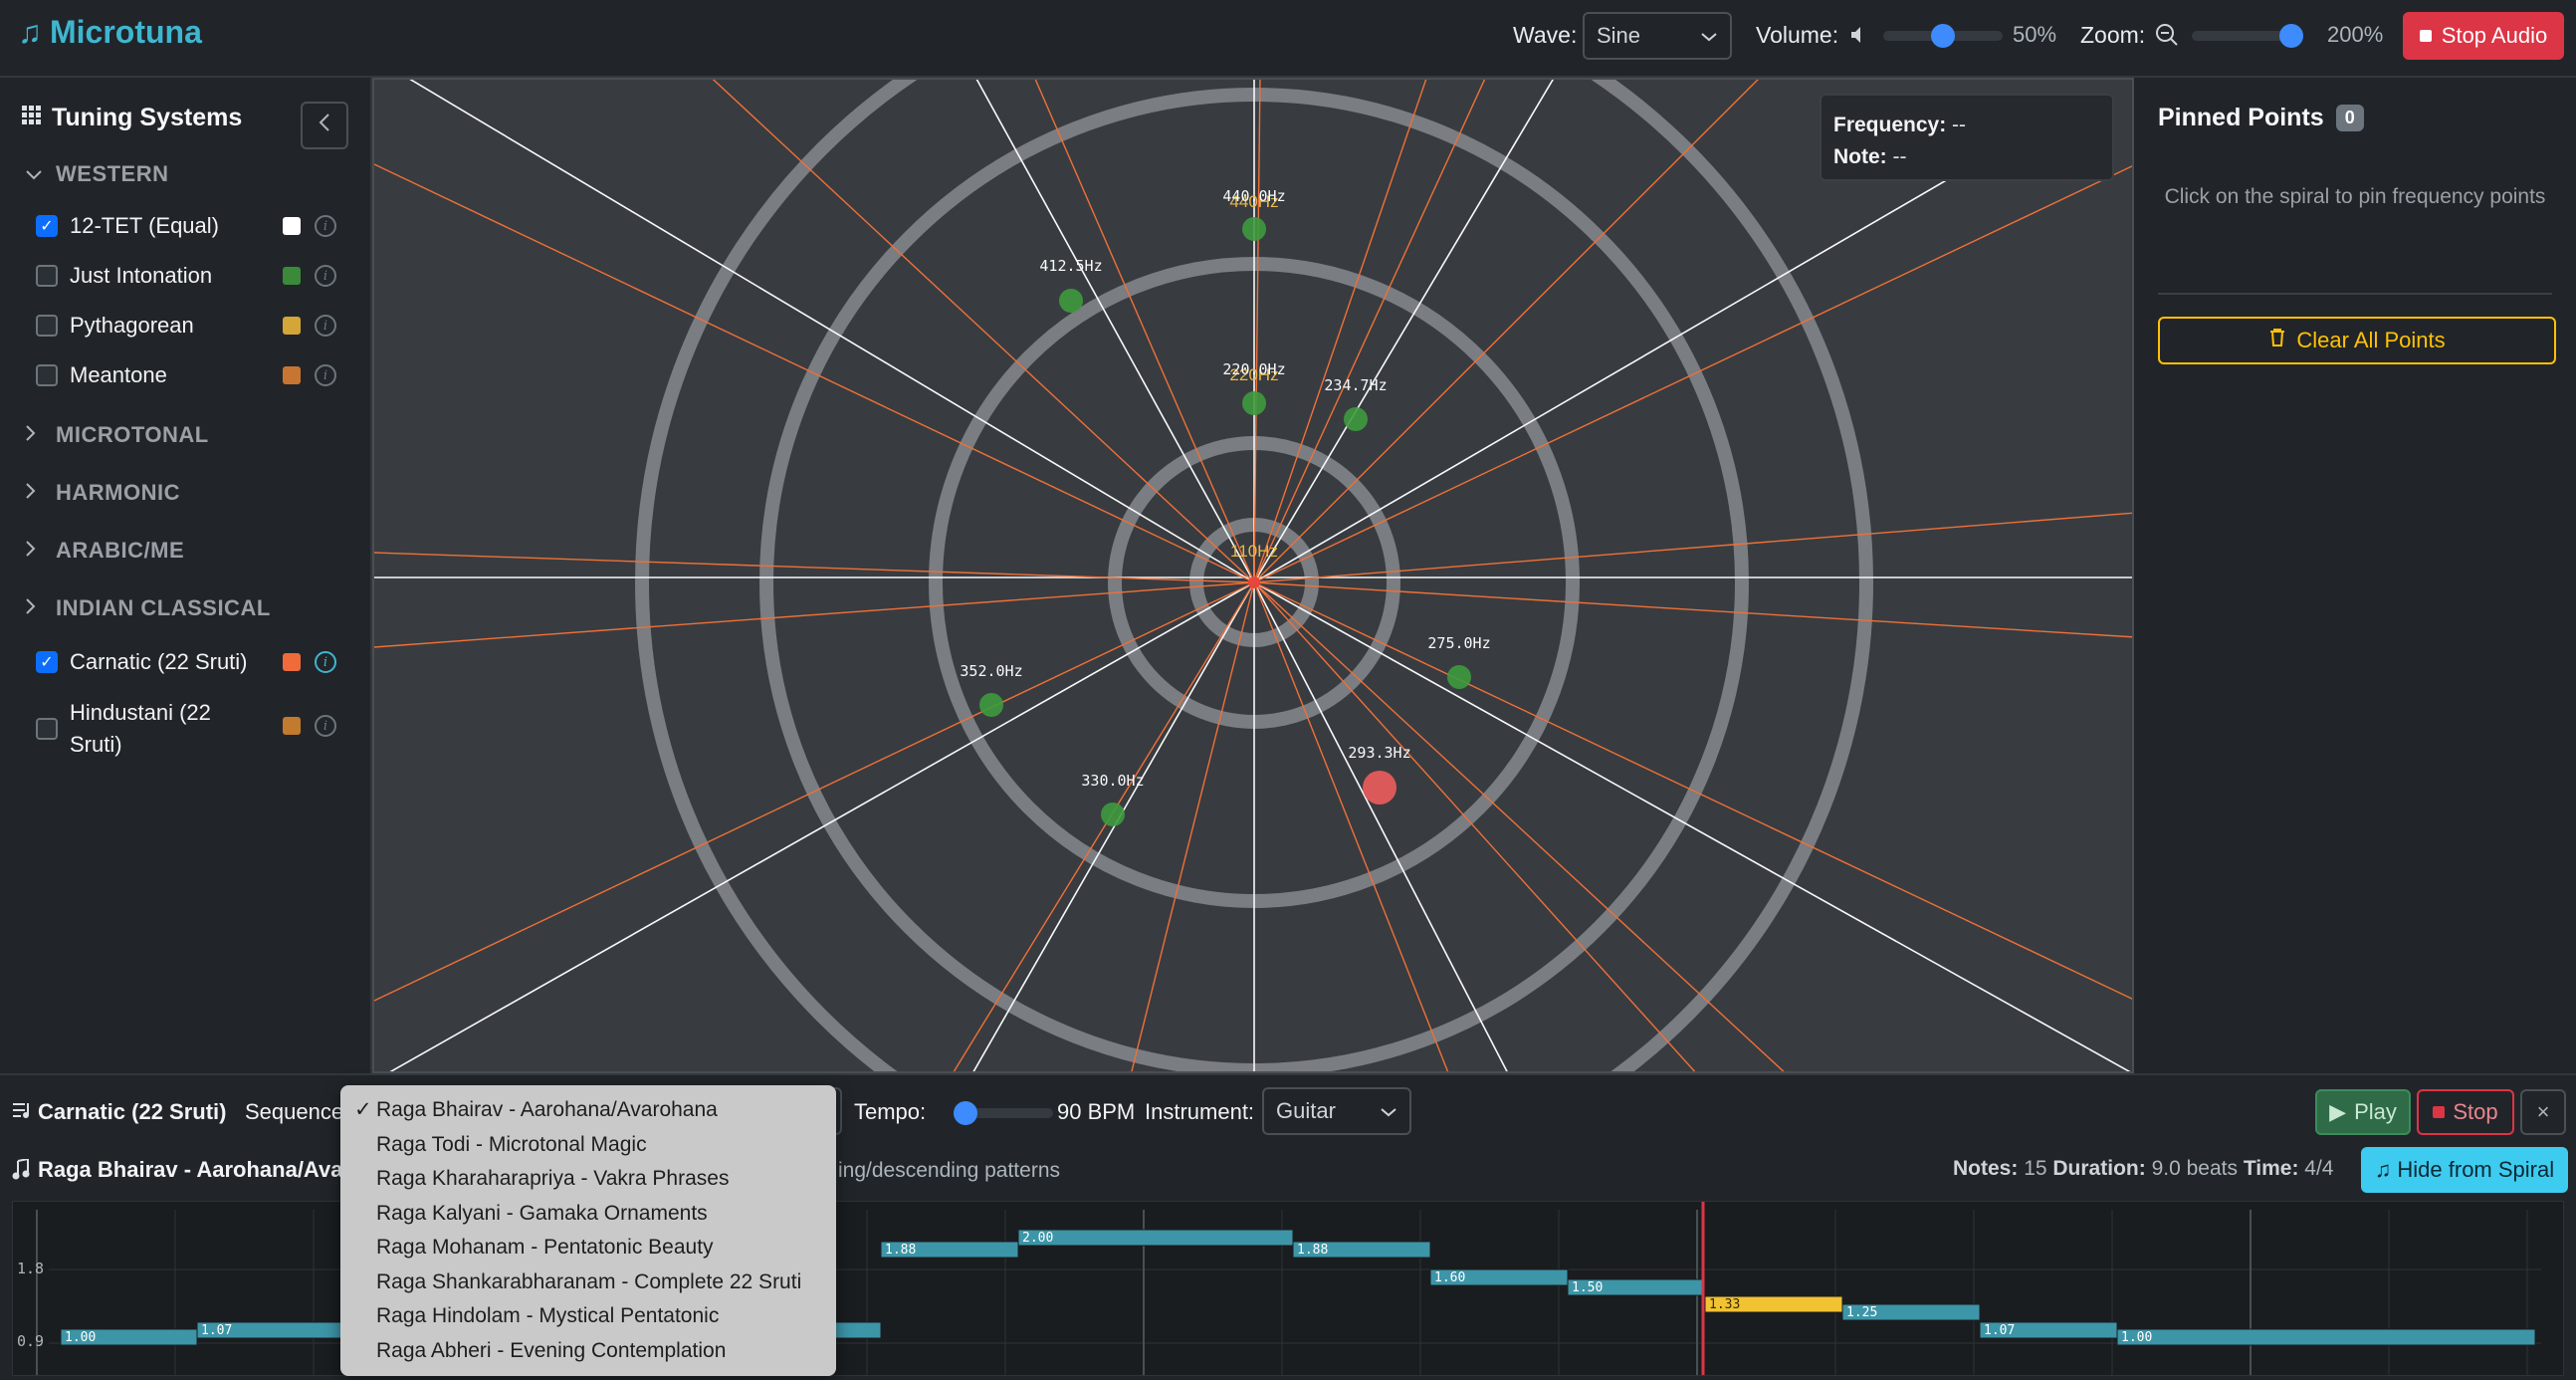  Describe the element at coordinates (2464, 1170) in the screenshot. I see `hide-from-spiral-button: ♫ Hide from Spiral` at that location.